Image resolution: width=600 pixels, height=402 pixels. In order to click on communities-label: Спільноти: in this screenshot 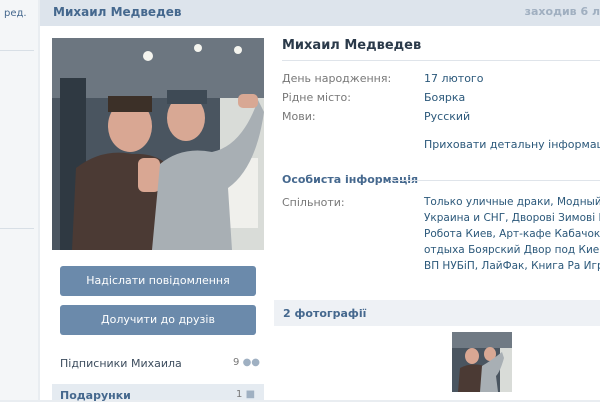, I will do `click(313, 202)`.